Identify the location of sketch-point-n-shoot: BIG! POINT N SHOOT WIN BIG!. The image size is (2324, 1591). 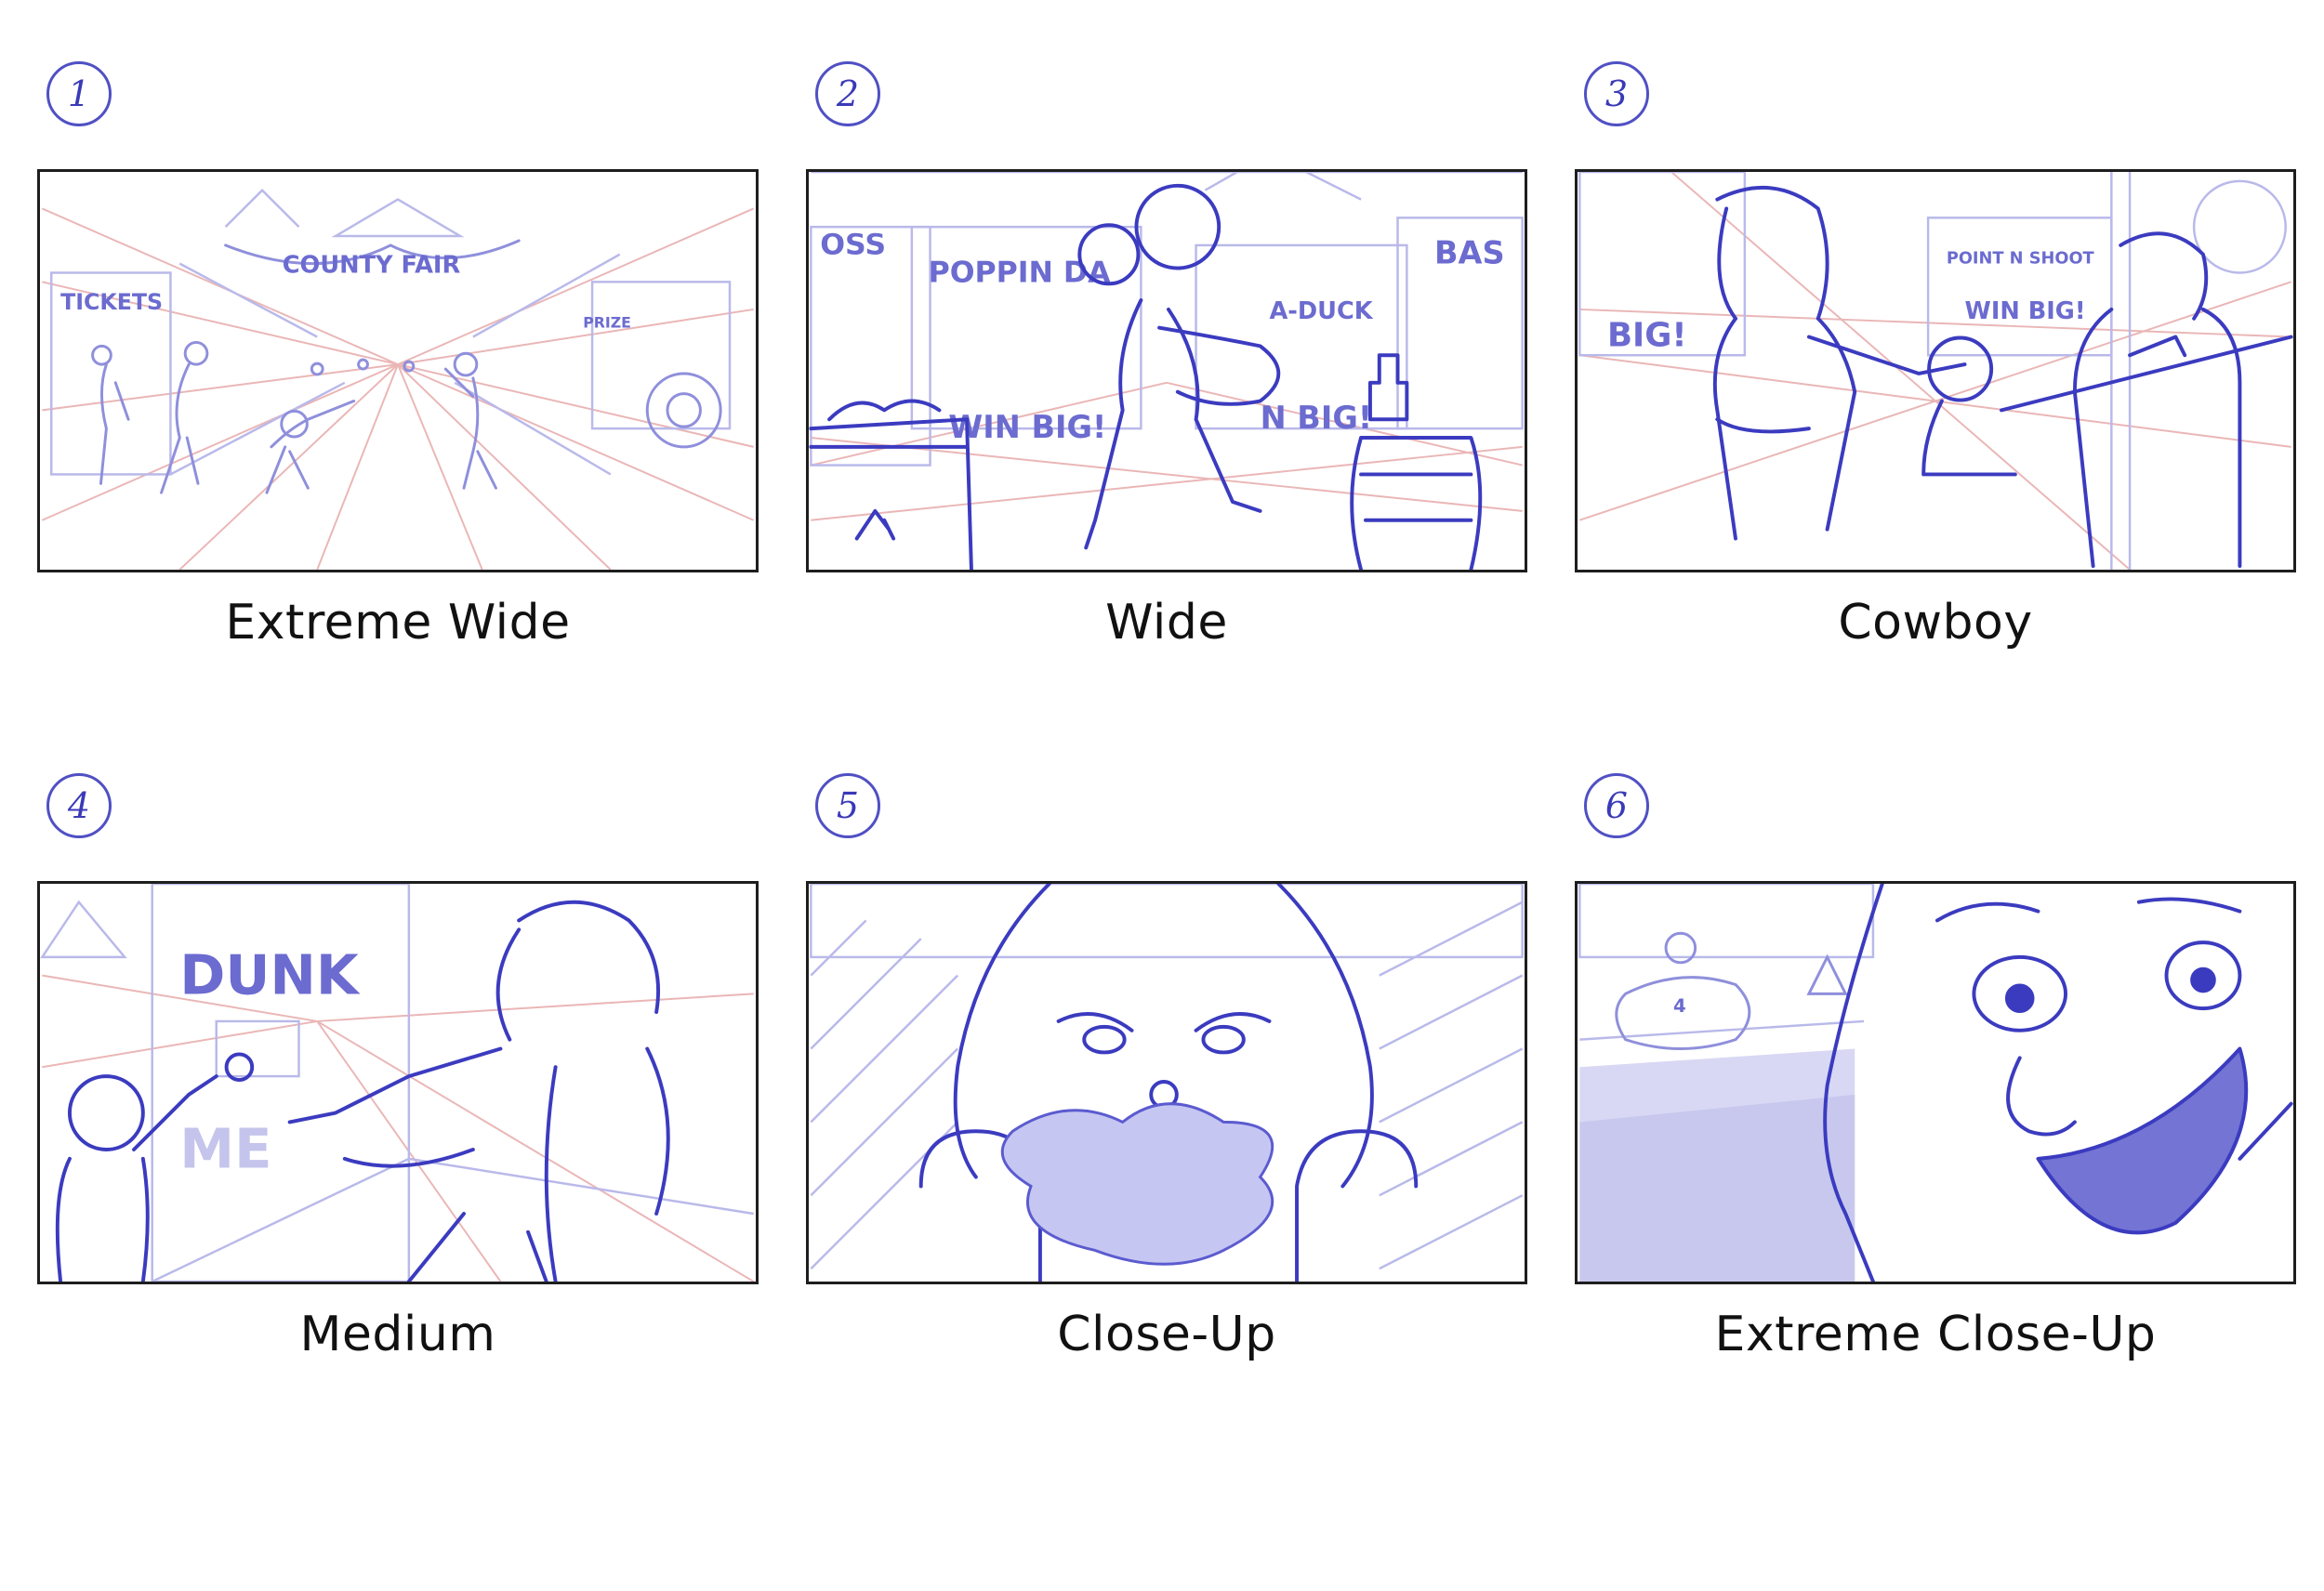
(1935, 371).